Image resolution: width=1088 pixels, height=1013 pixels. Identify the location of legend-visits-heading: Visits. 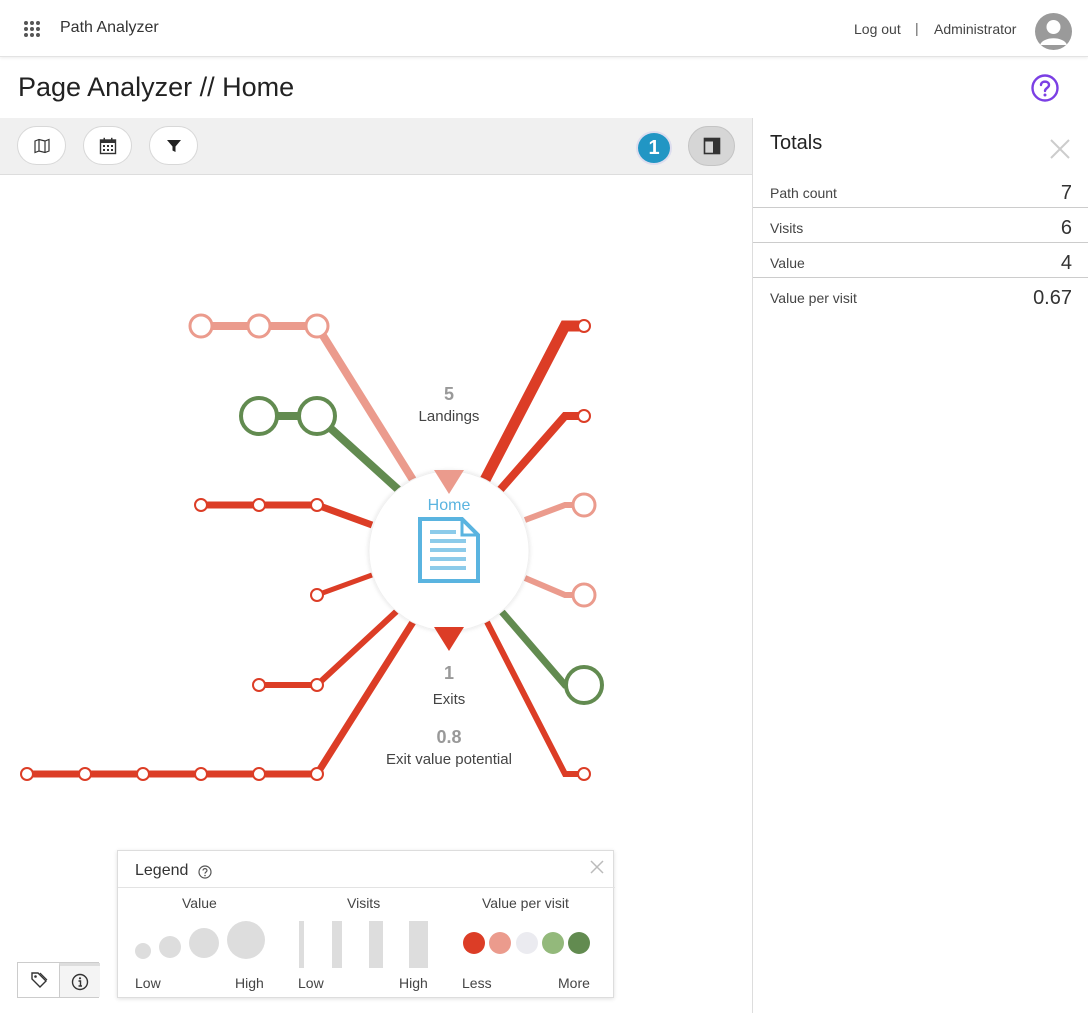
(364, 903).